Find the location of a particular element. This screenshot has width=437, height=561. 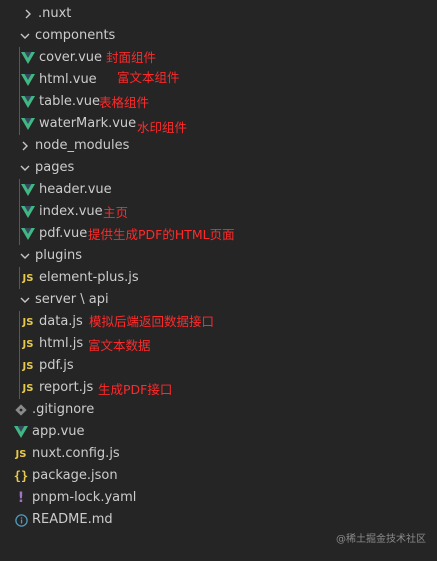

tree-item-label: header.vue is located at coordinates (75, 189).